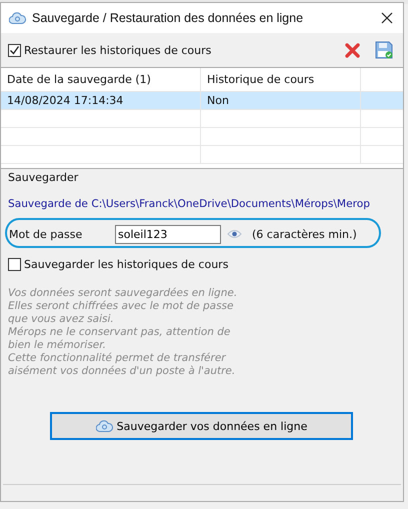 The image size is (408, 509). I want to click on password-hint: (6 caractères min.), so click(304, 234).